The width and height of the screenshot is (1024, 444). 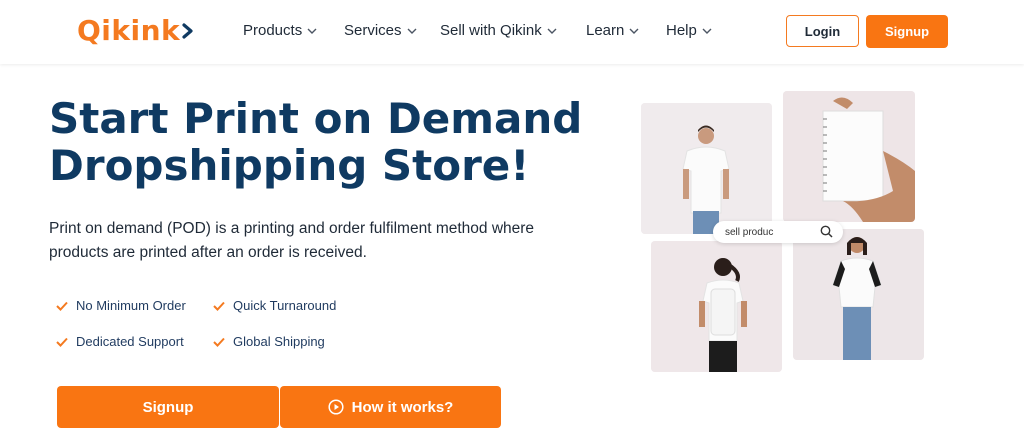 I want to click on feature-item: Quick Turnaround, so click(x=274, y=305).